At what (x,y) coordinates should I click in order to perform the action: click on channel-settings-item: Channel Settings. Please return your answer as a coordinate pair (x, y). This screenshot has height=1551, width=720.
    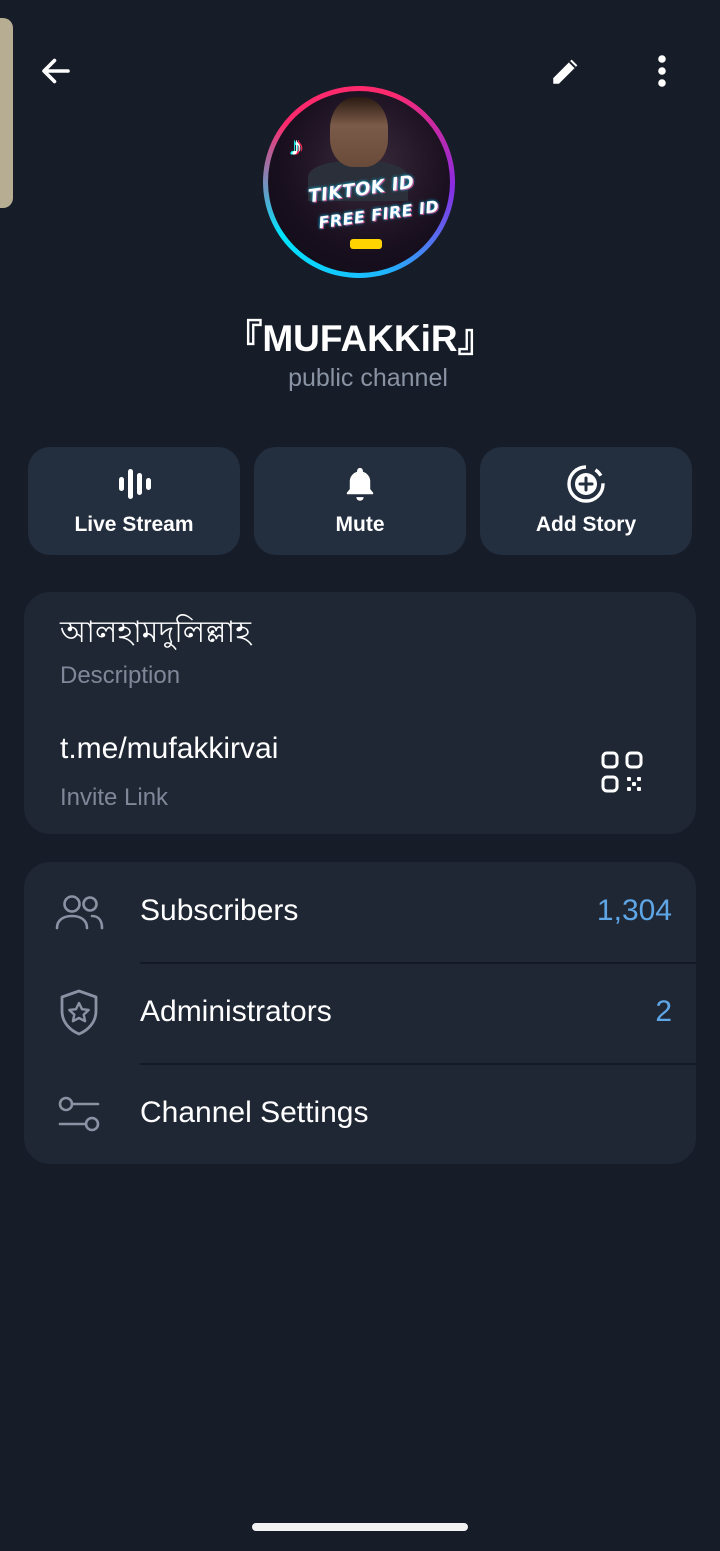
    Looking at the image, I should click on (360, 1114).